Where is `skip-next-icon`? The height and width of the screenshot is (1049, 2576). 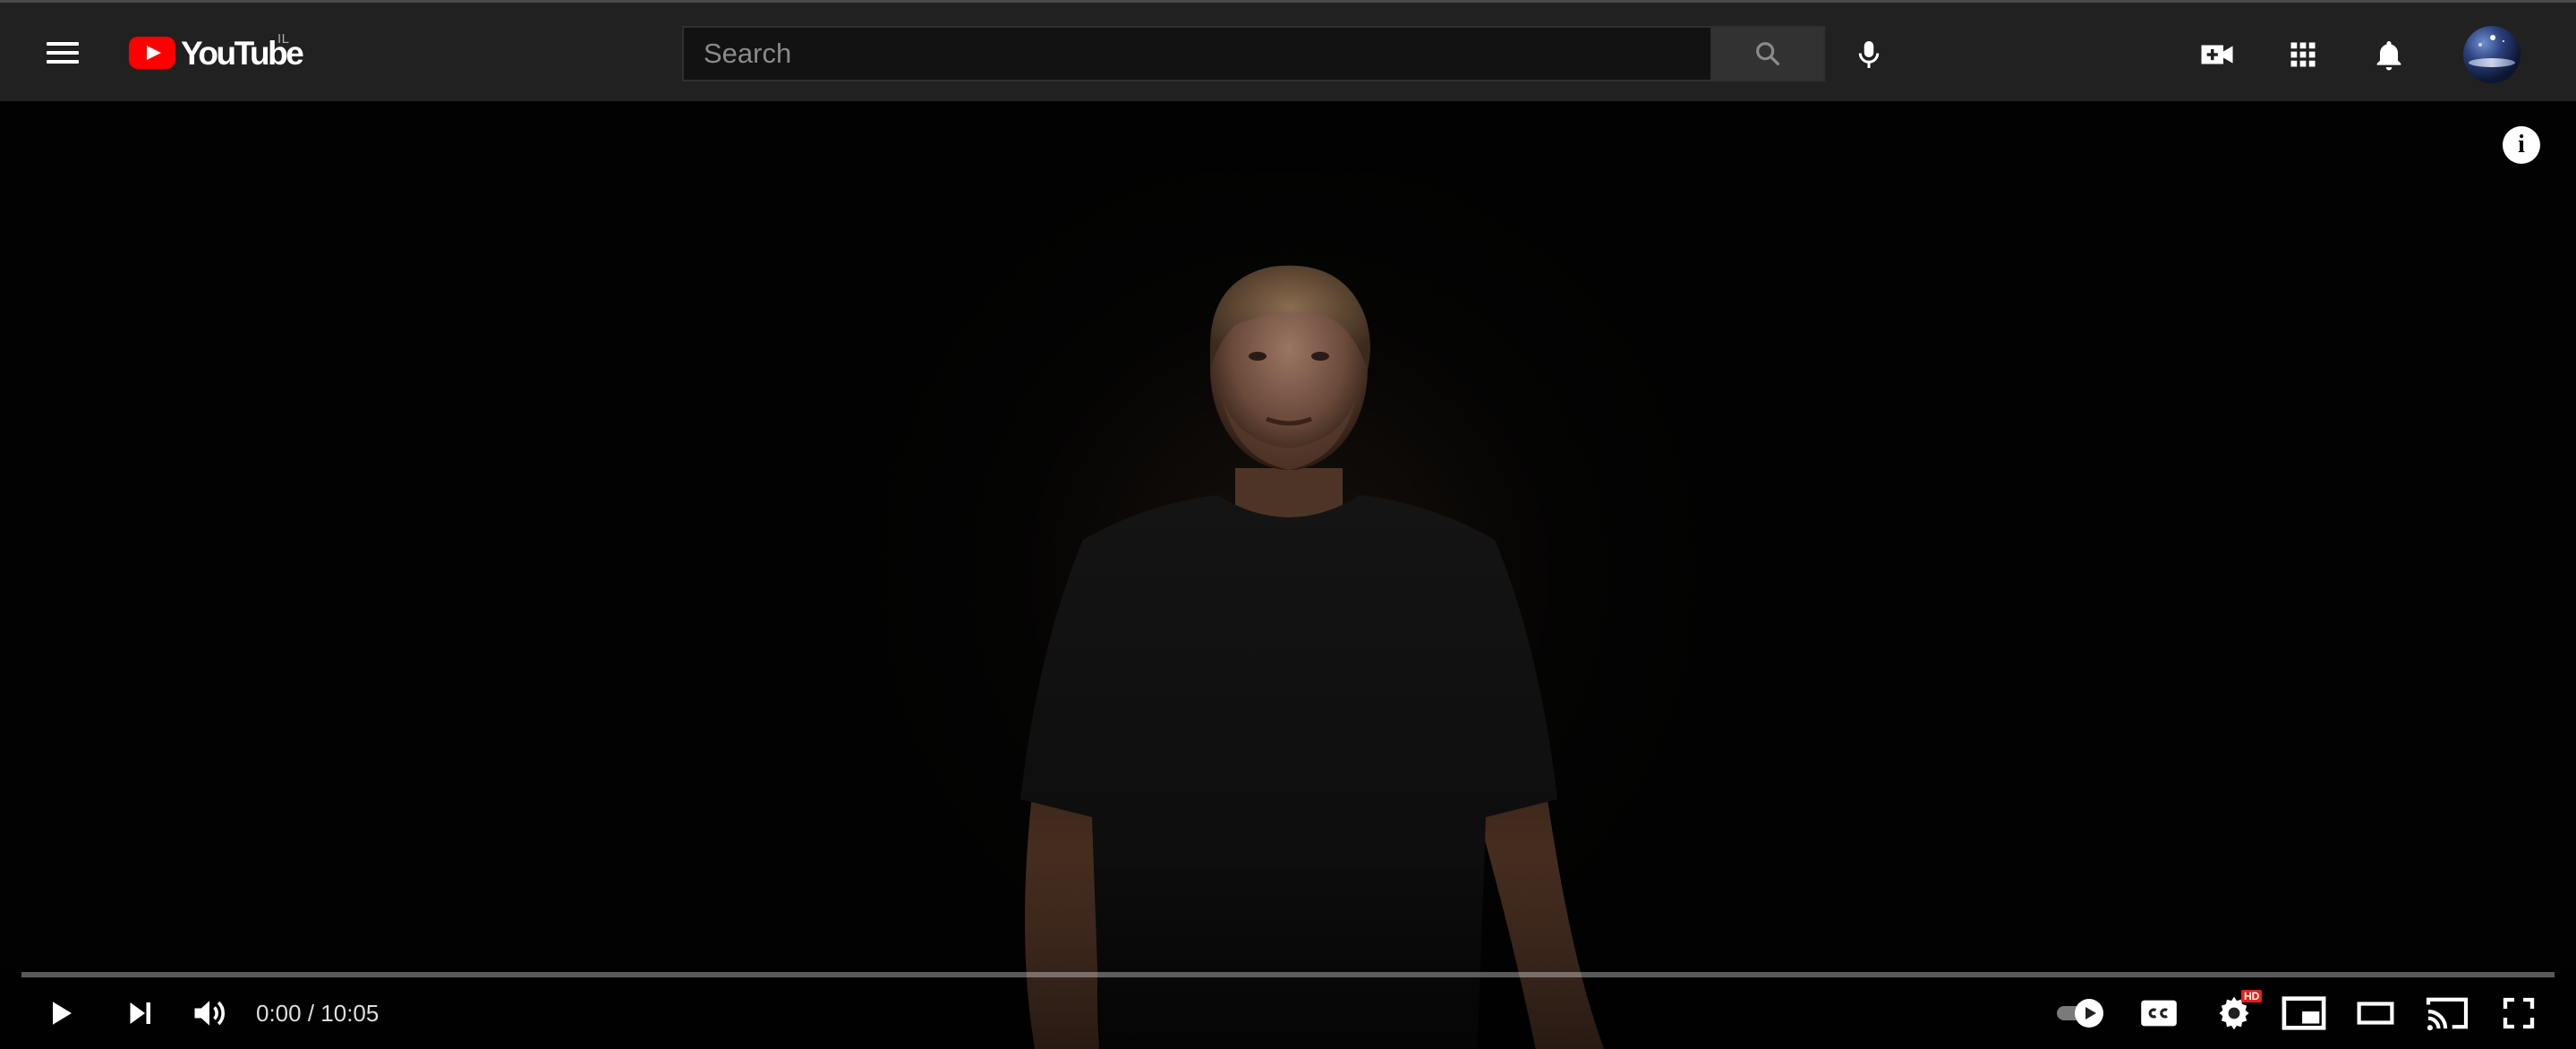
skip-next-icon is located at coordinates (140, 1013).